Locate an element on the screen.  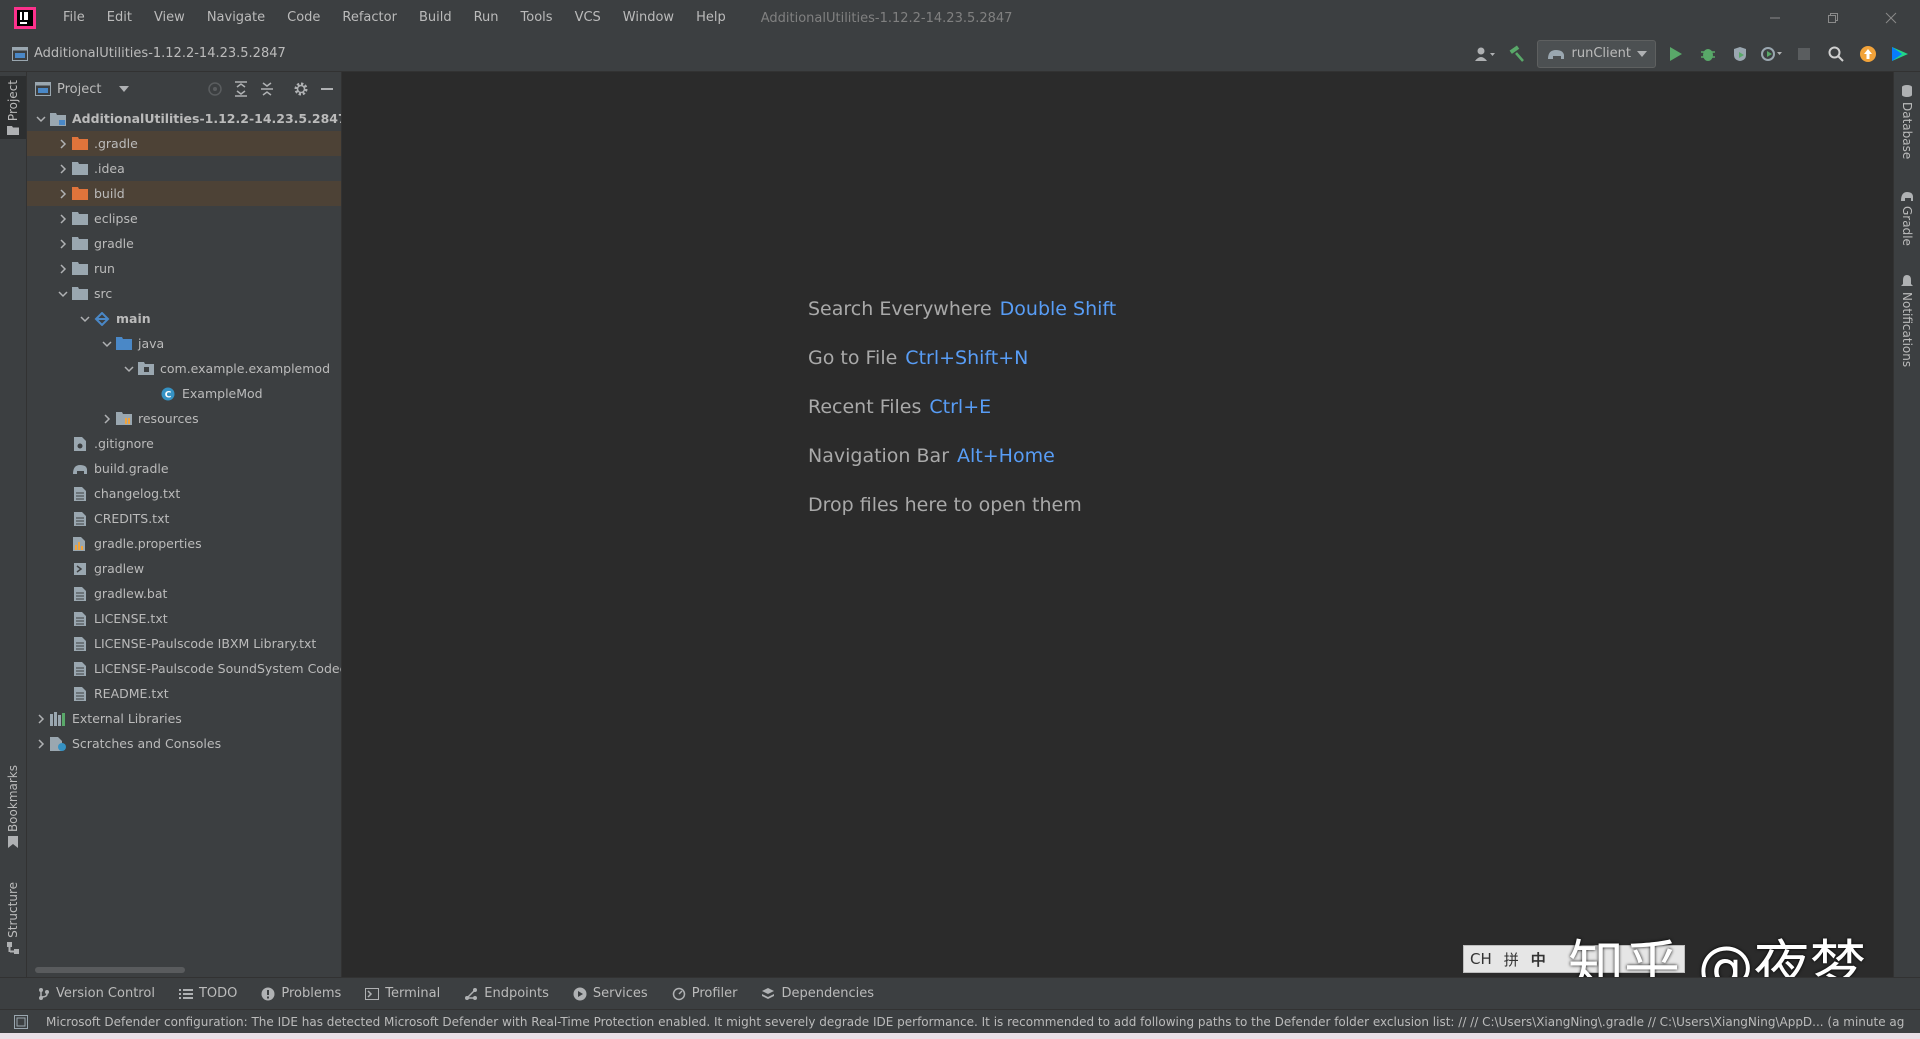
restore-button is located at coordinates (1833, 18).